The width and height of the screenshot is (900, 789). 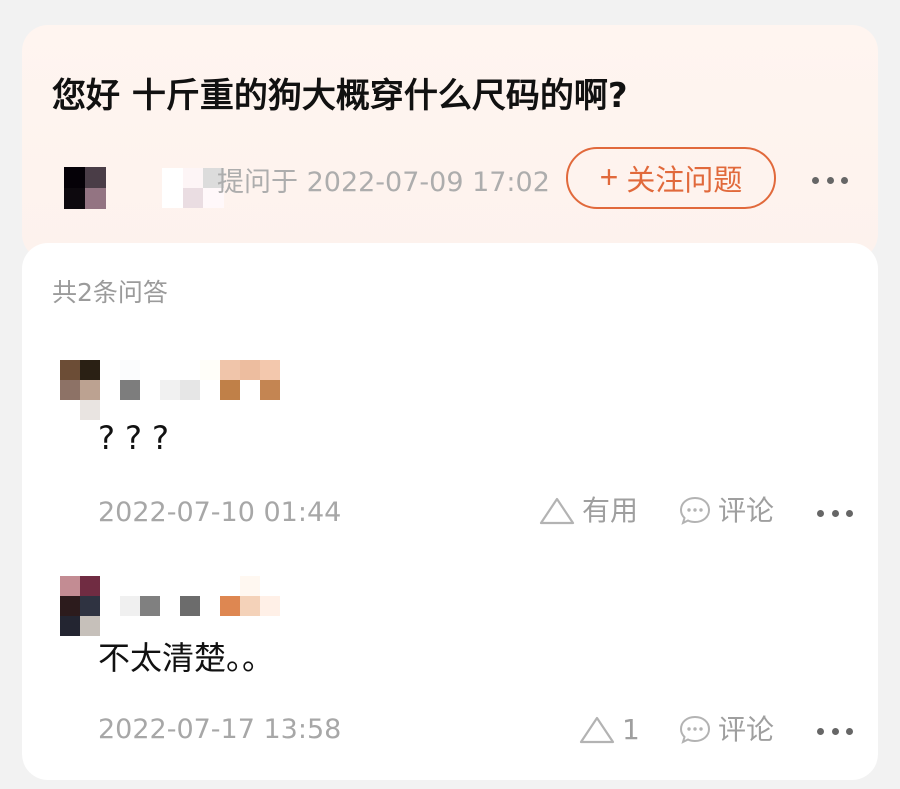 I want to click on follow-question-label: 关注问题, so click(x=684, y=181).